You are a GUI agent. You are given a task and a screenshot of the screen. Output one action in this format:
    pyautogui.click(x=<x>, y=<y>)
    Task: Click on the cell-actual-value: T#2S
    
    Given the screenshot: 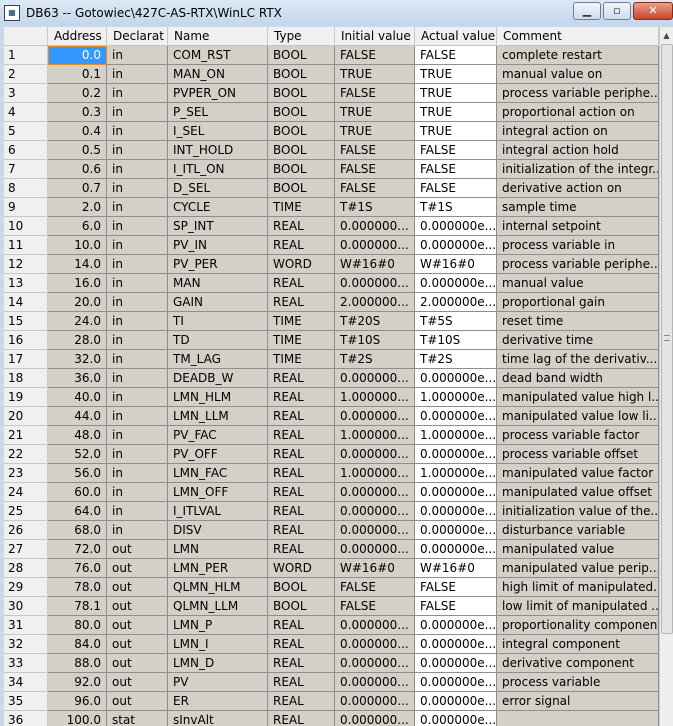 What is the action you would take?
    pyautogui.click(x=456, y=359)
    